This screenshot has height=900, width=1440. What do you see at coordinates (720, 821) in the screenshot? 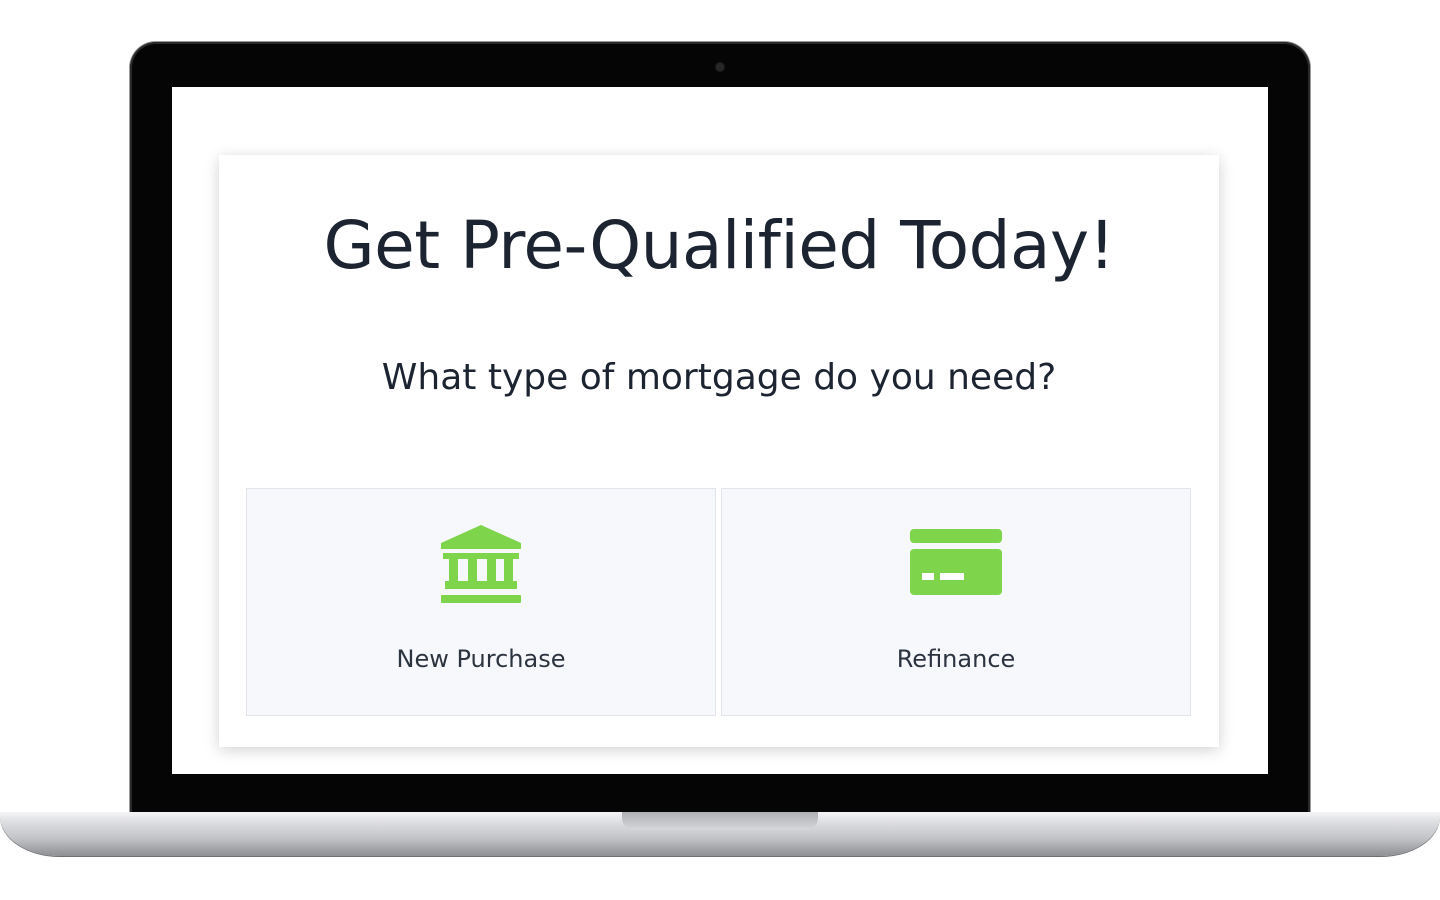
I see `laptop-hinge-notch` at bounding box center [720, 821].